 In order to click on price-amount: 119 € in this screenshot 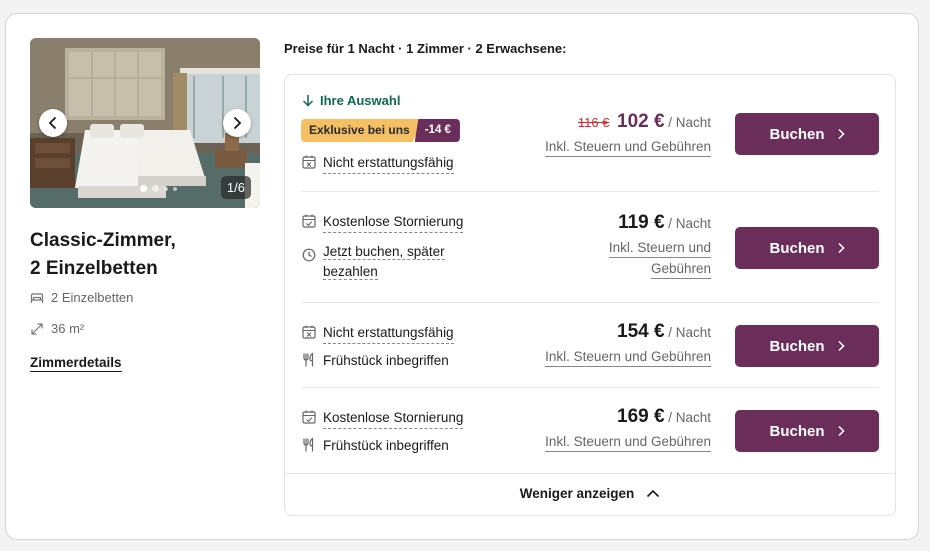, I will do `click(641, 222)`.